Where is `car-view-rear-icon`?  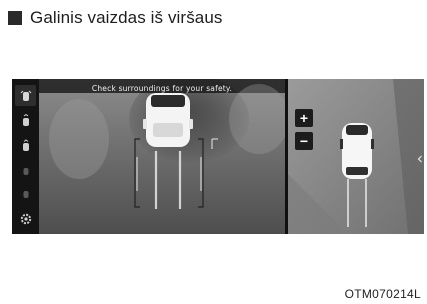
car-view-rear-icon is located at coordinates (25, 119).